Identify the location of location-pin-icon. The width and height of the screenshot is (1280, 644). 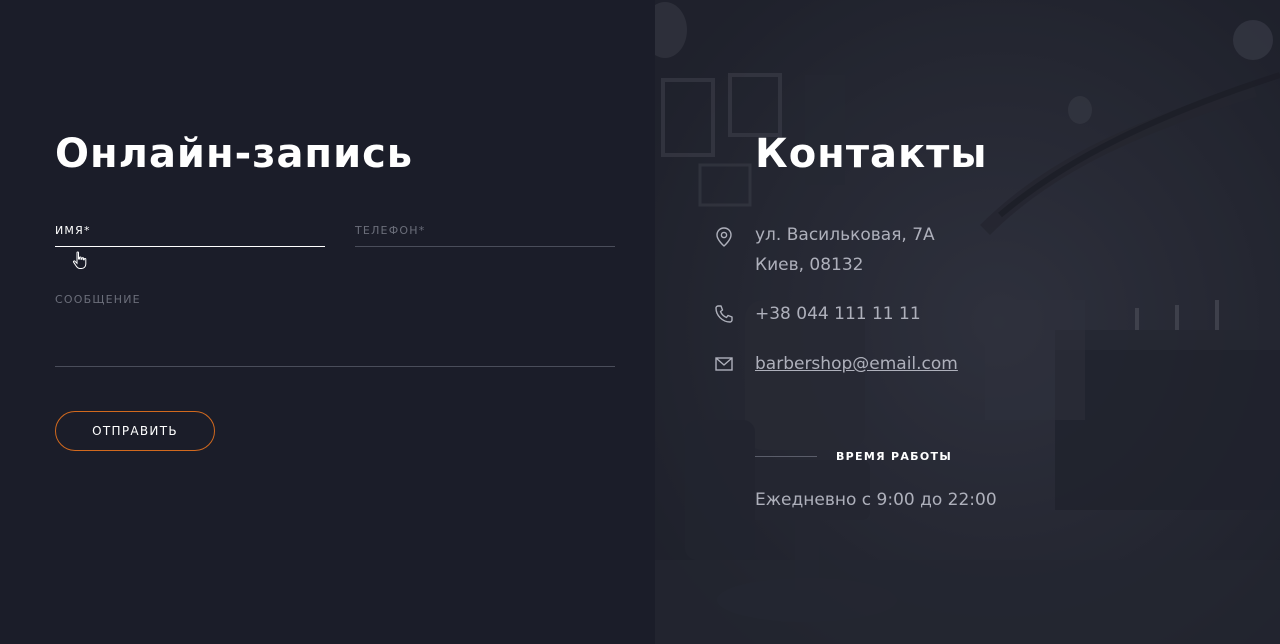
(724, 237).